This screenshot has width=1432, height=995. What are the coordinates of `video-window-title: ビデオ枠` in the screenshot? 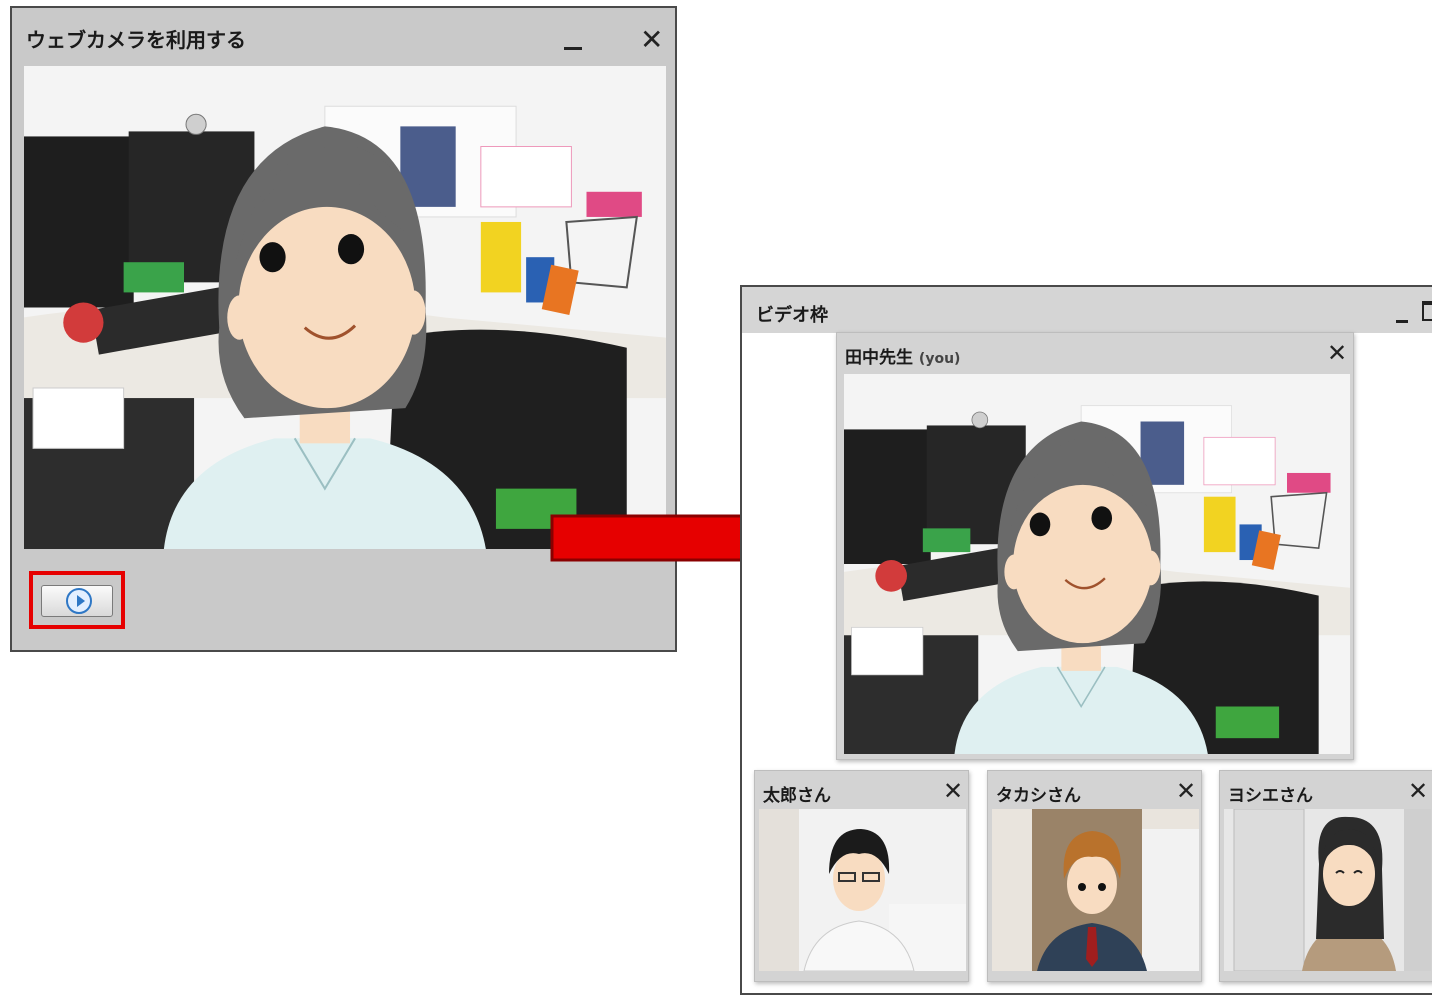 It's located at (792, 315).